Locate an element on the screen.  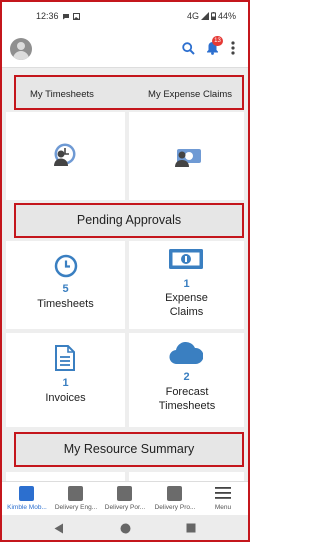
kimble-app-icon is located at coordinates (26, 493).